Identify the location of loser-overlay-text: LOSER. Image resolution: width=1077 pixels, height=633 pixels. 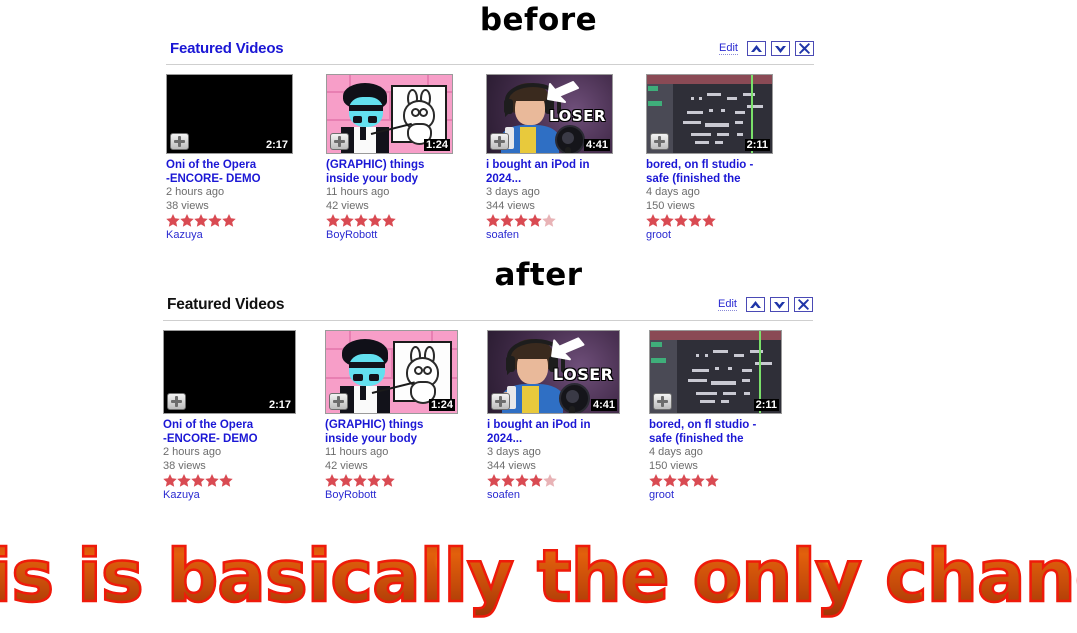
(583, 374).